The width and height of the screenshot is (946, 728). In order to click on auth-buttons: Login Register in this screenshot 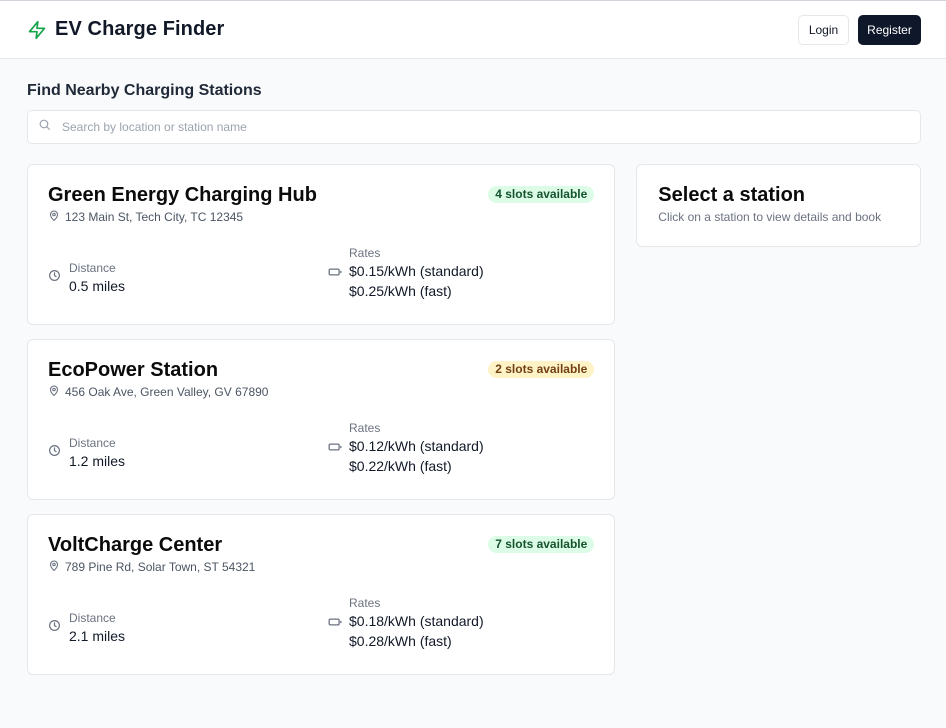, I will do `click(859, 29)`.